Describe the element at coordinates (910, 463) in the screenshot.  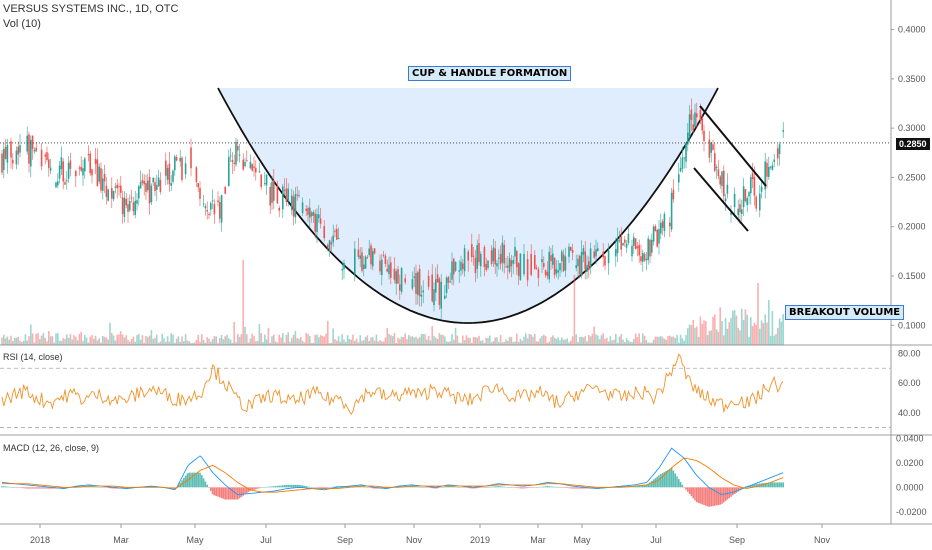
I see `macd-tick-label: 0.0200` at that location.